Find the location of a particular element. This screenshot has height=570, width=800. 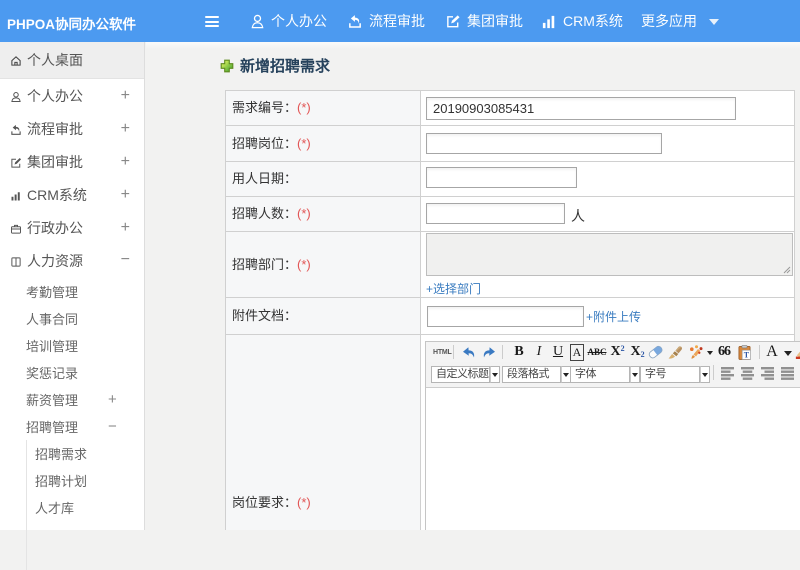

svg-text: T is located at coordinates (747, 354).